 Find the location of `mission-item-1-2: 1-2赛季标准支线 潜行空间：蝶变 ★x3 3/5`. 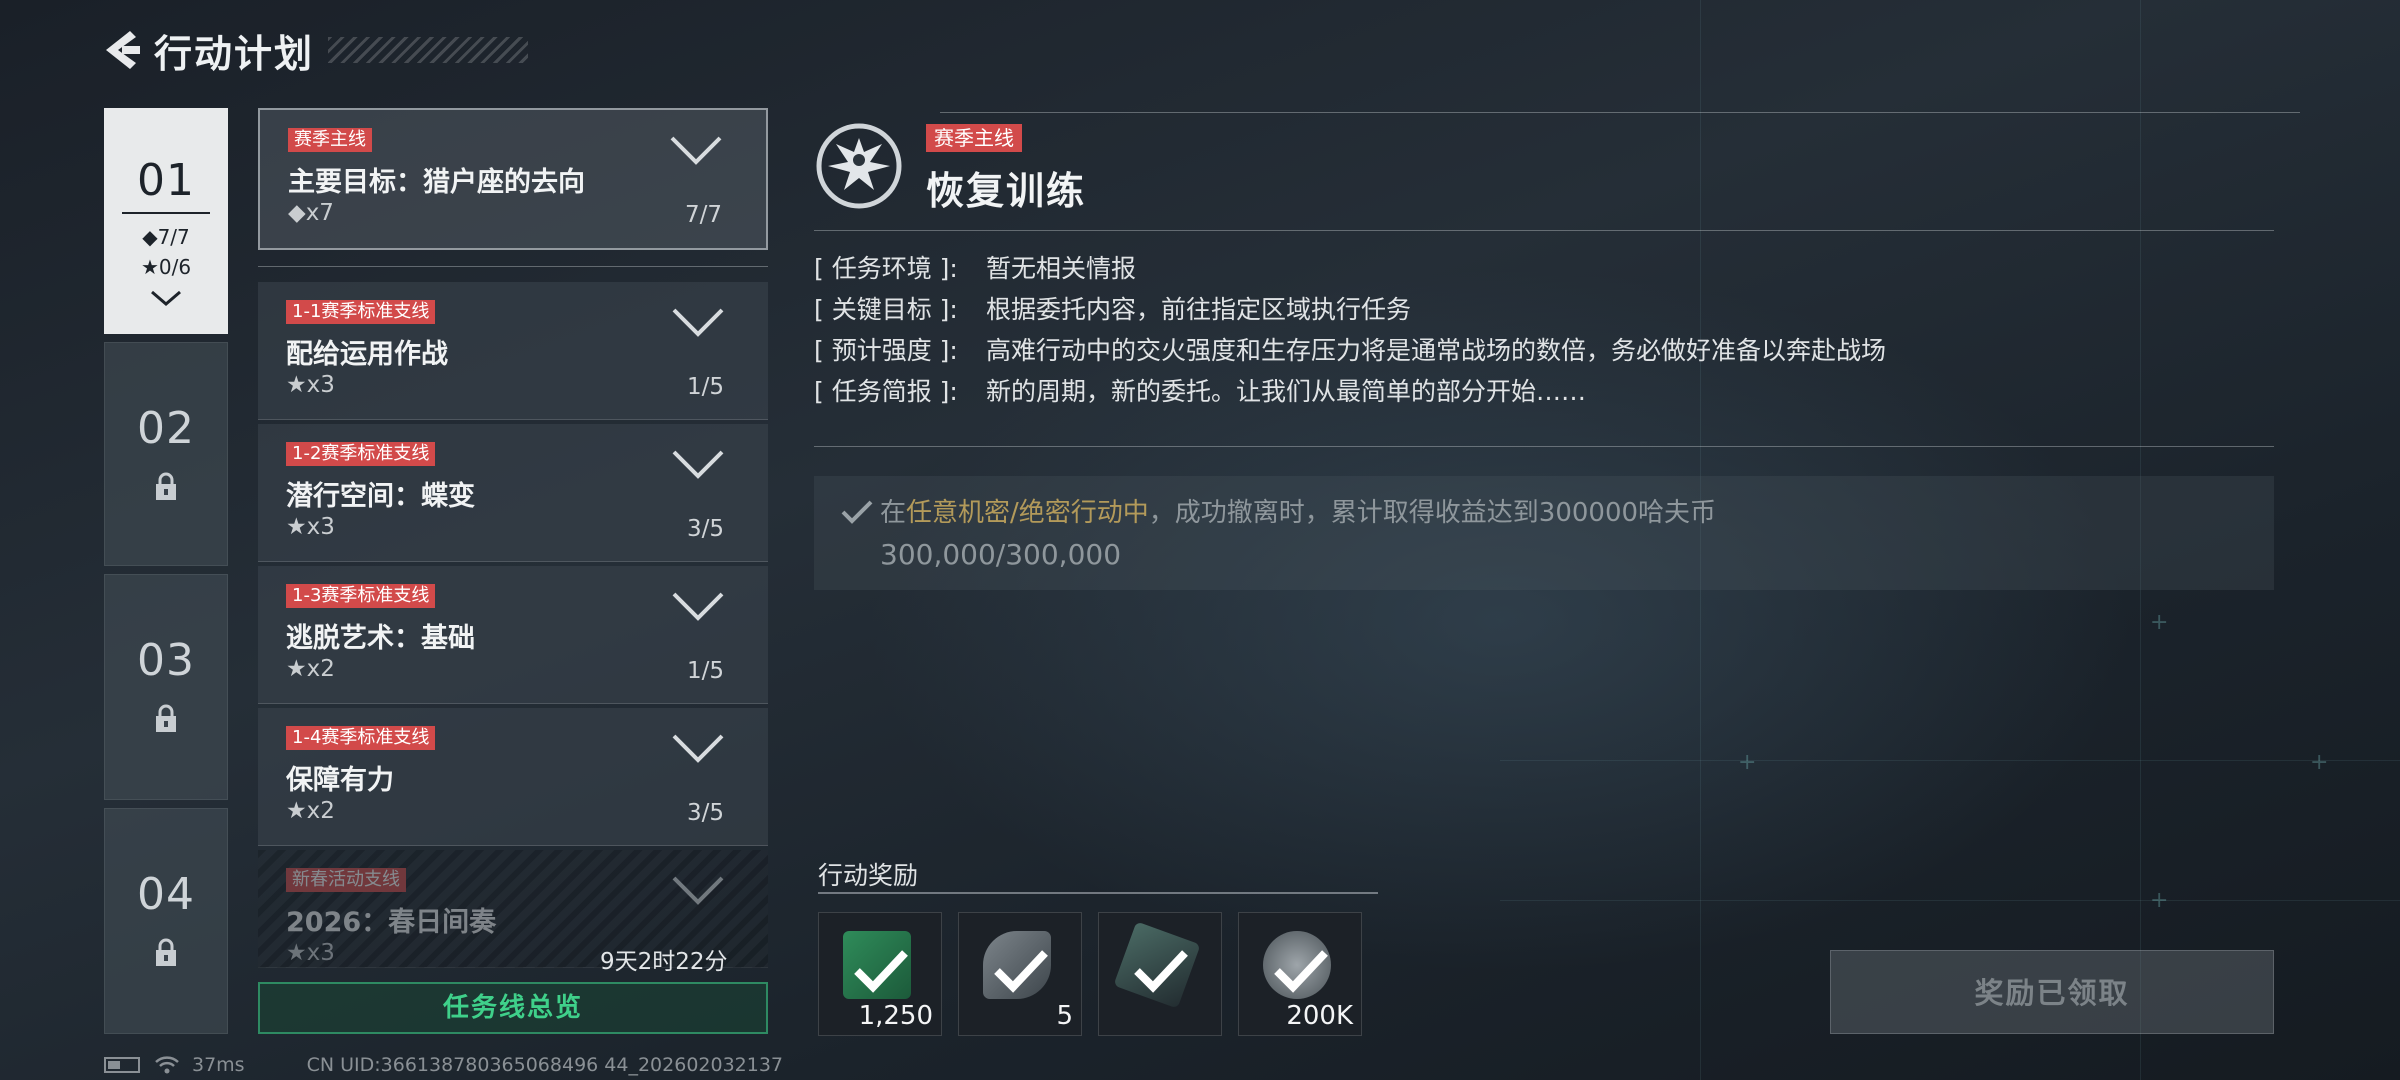

mission-item-1-2: 1-2赛季标准支线 潜行空间：蝶变 ★x3 3/5 is located at coordinates (513, 493).